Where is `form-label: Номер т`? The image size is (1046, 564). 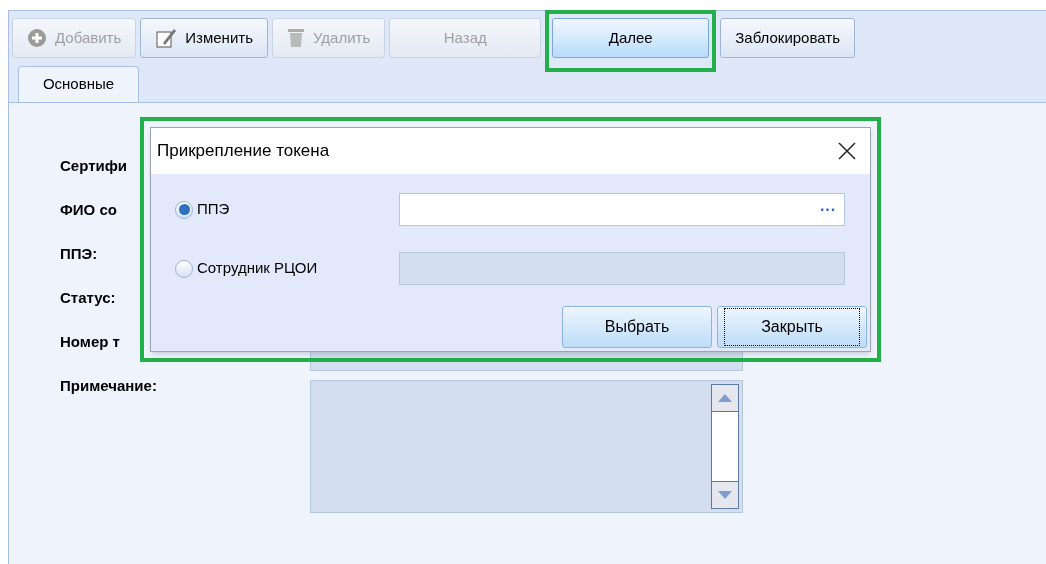 form-label: Номер т is located at coordinates (90, 342).